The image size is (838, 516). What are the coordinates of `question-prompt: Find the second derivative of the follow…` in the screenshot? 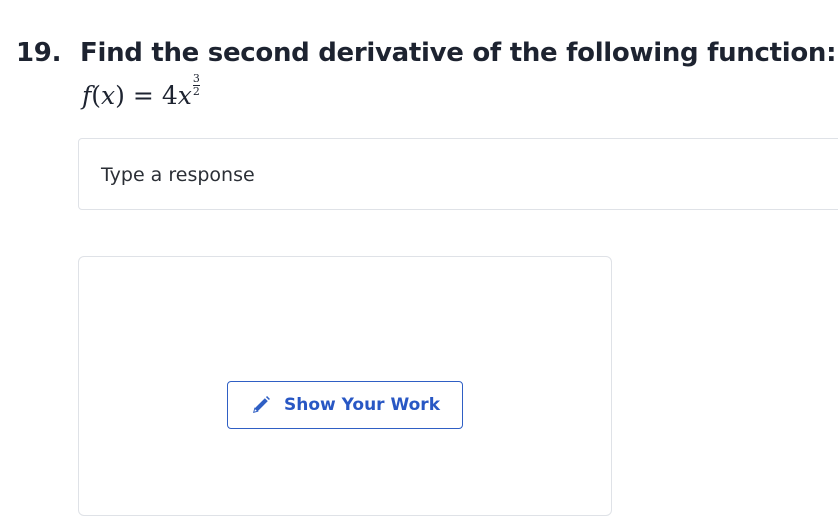 It's located at (458, 53).